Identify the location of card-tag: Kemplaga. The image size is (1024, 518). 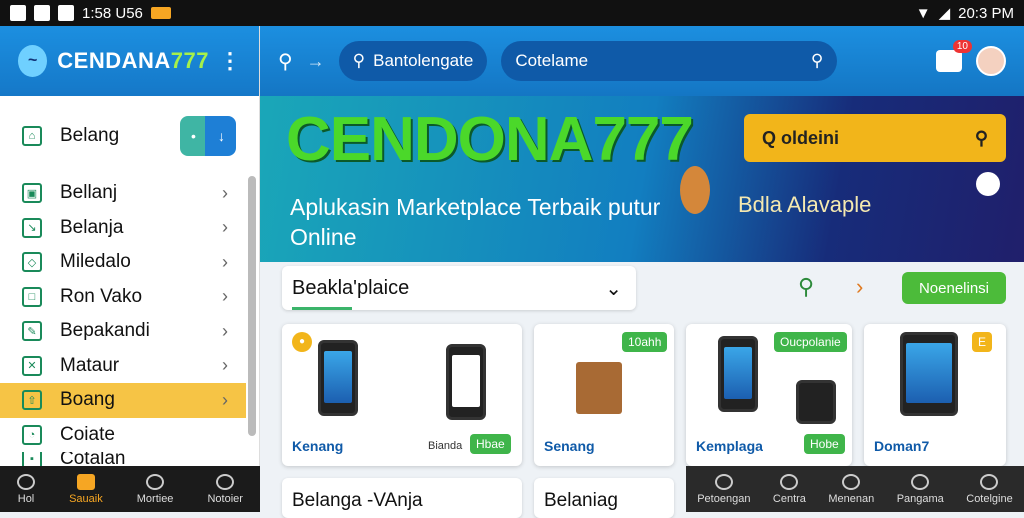
(729, 446).